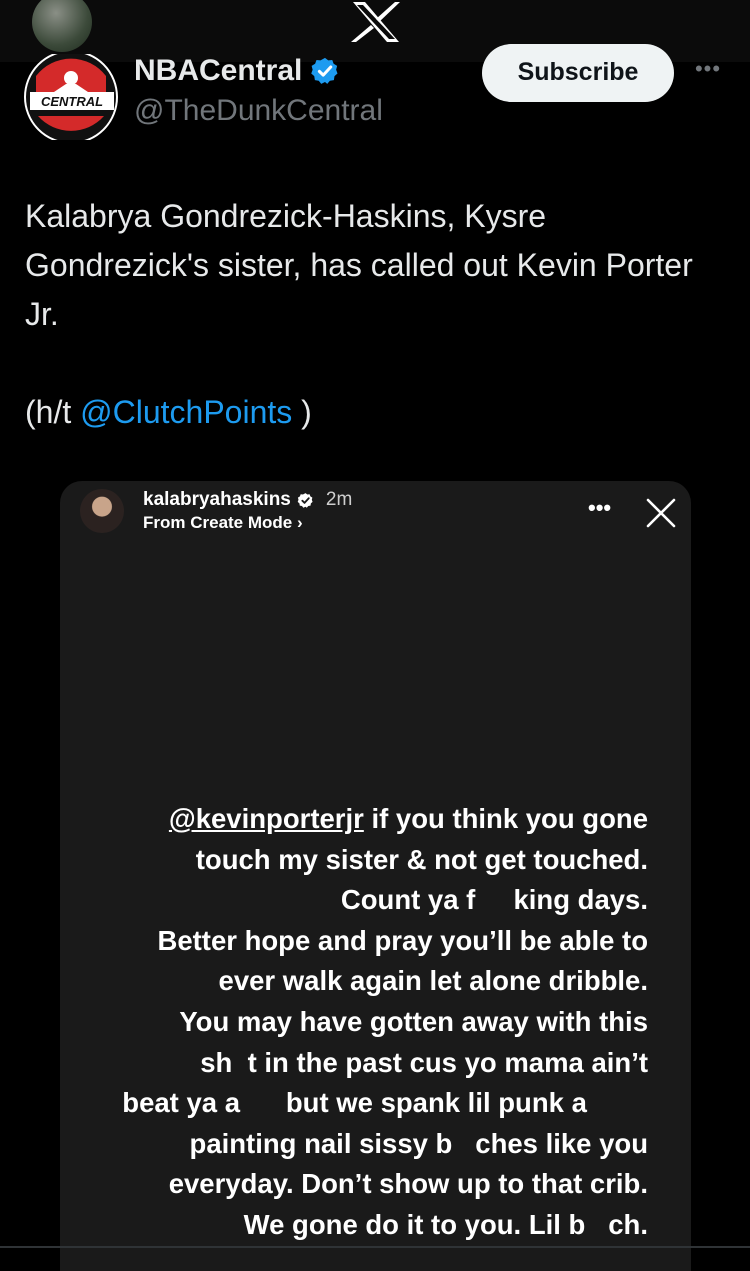 This screenshot has height=1271, width=750. Describe the element at coordinates (421, 859) in the screenshot. I see `story-line: touch my sister & not get touched.` at that location.